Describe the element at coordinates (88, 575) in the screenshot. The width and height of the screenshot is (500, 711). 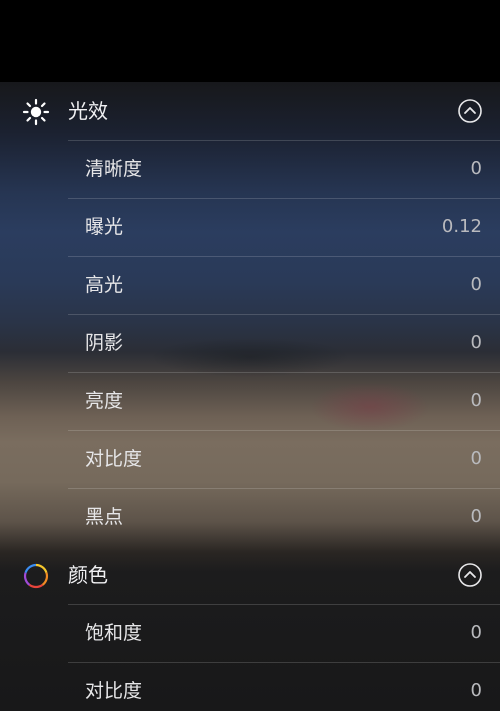
I see `section-title: 颜色` at that location.